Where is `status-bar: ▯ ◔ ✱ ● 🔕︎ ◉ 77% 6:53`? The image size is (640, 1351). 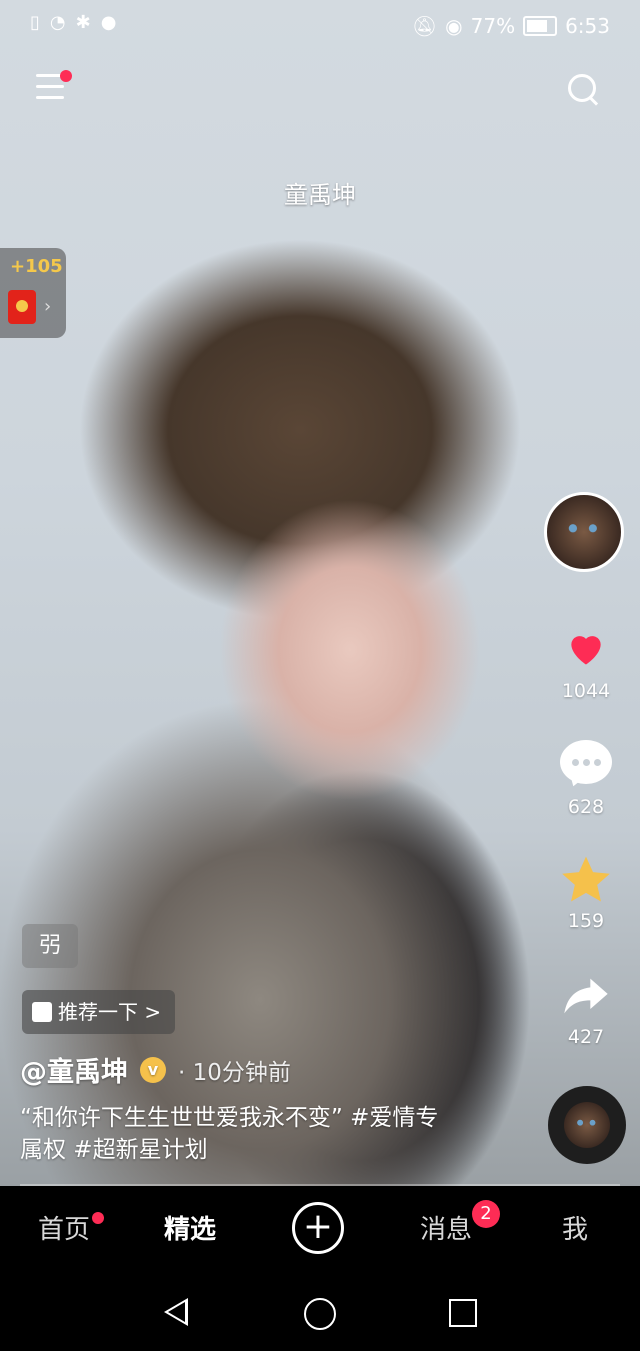
status-bar: ▯ ◔ ✱ ● 🔕︎ ◉ 77% 6:53 is located at coordinates (320, 28).